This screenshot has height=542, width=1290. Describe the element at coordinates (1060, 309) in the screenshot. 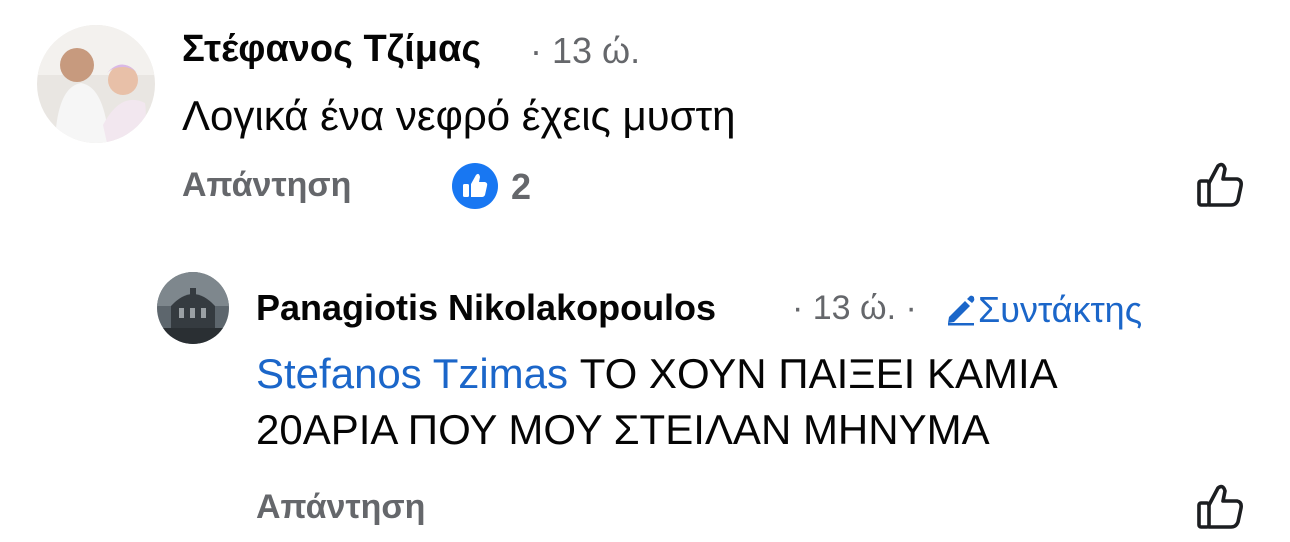

I see `author-role-label: Συντάκτης` at that location.